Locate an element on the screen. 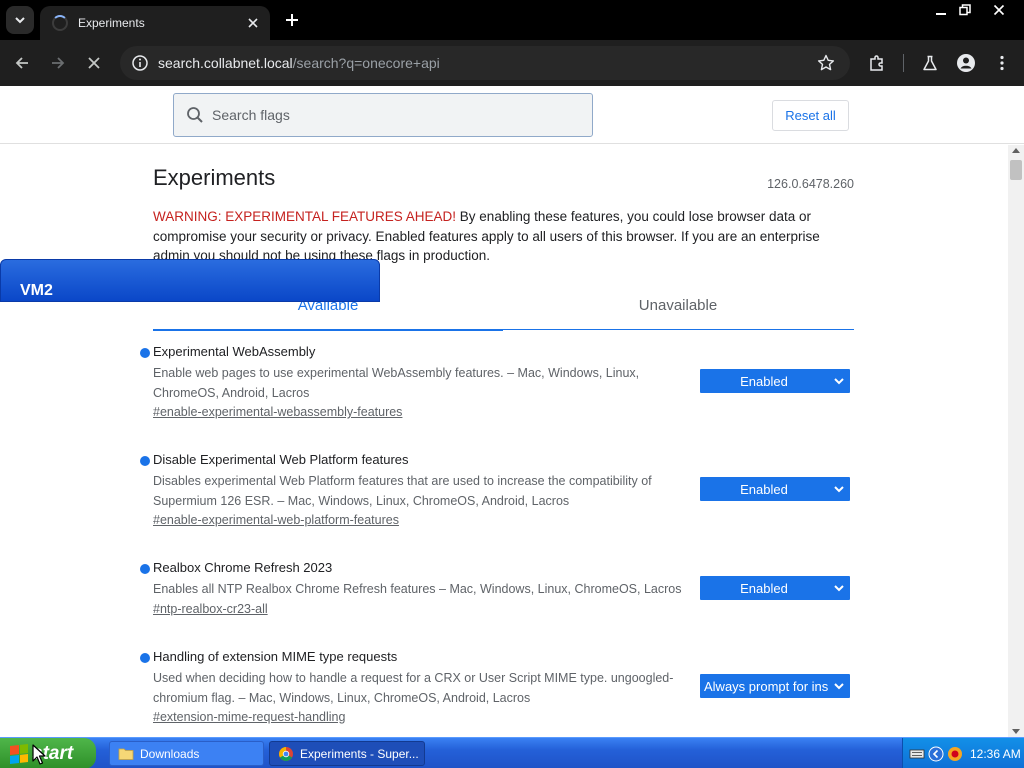  spinner-icon is located at coordinates (60, 23).